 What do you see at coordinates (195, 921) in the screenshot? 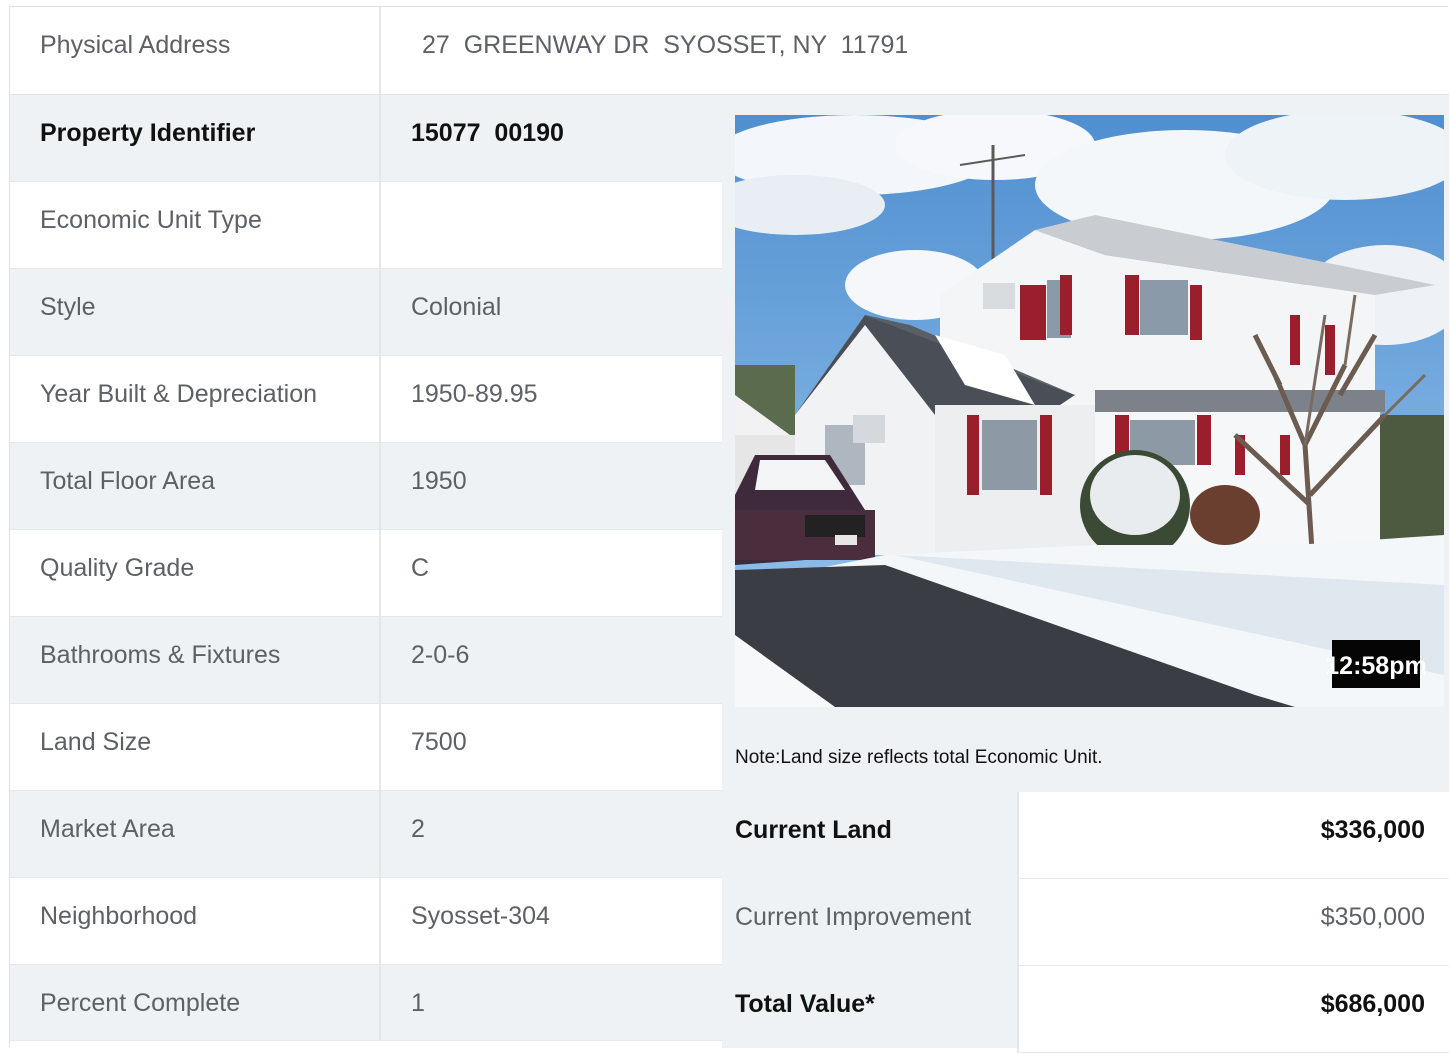
I see `row-label: Neighborhood` at bounding box center [195, 921].